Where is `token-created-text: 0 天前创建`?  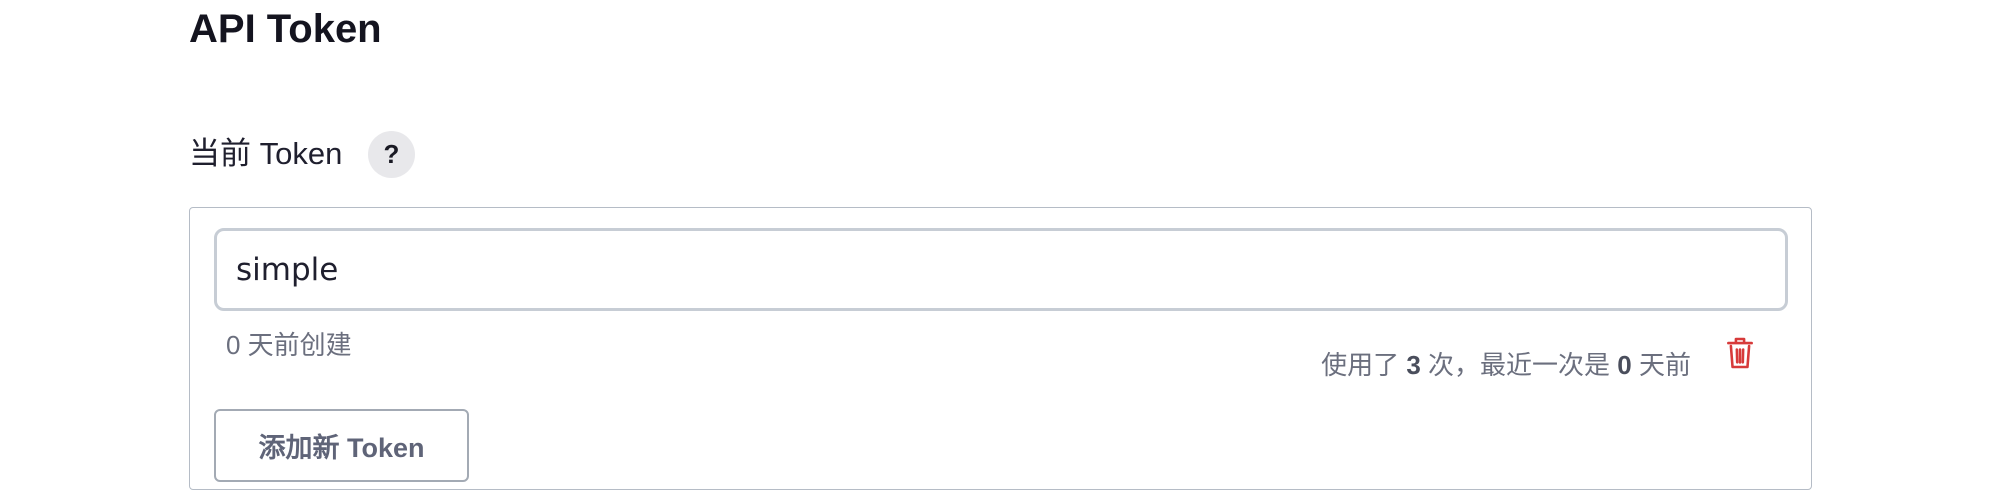 token-created-text: 0 天前创建 is located at coordinates (289, 345).